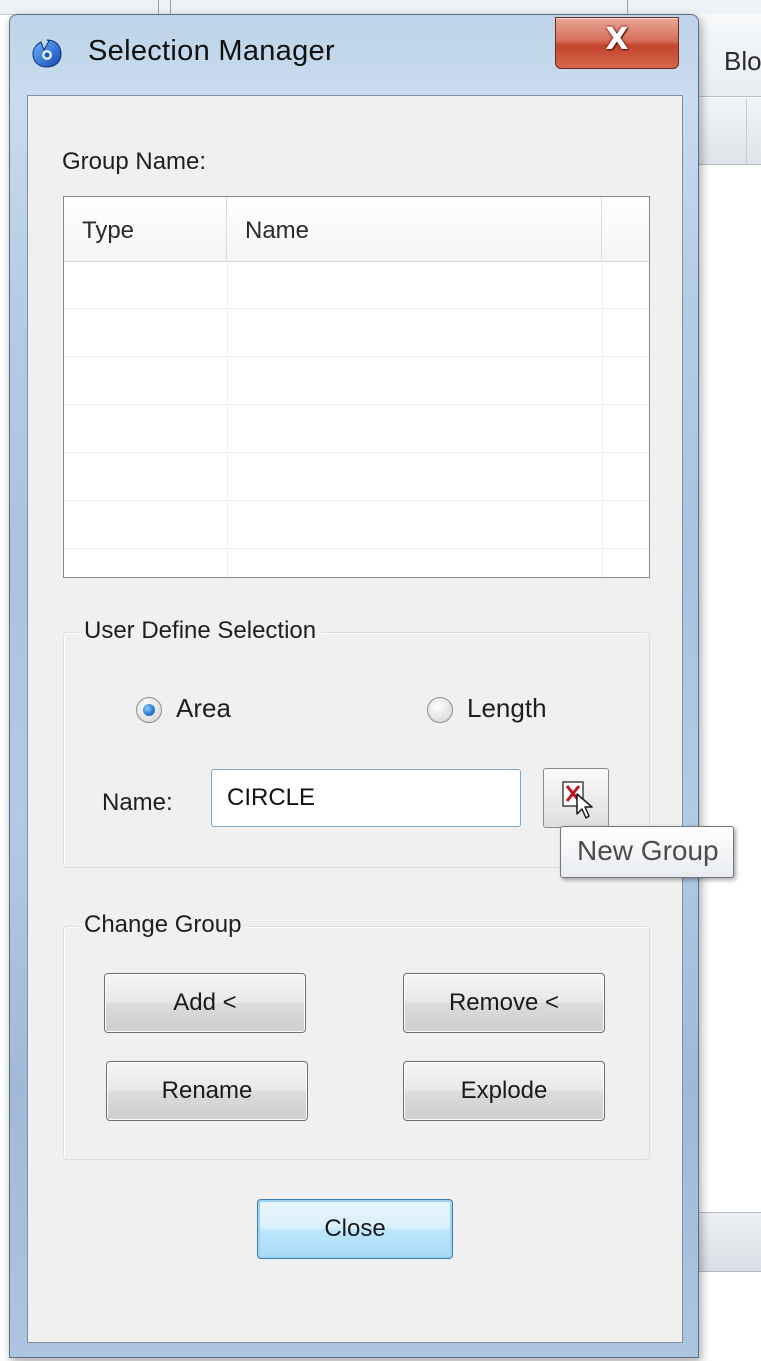 The image size is (761, 1361). I want to click on new-group-tooltip: New Group, so click(647, 852).